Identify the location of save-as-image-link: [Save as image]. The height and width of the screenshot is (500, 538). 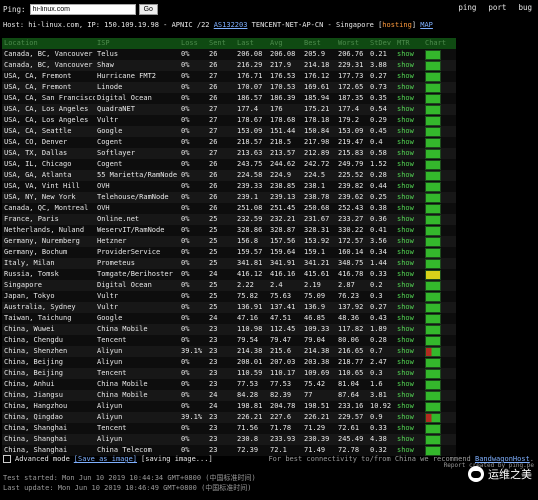
(105, 459).